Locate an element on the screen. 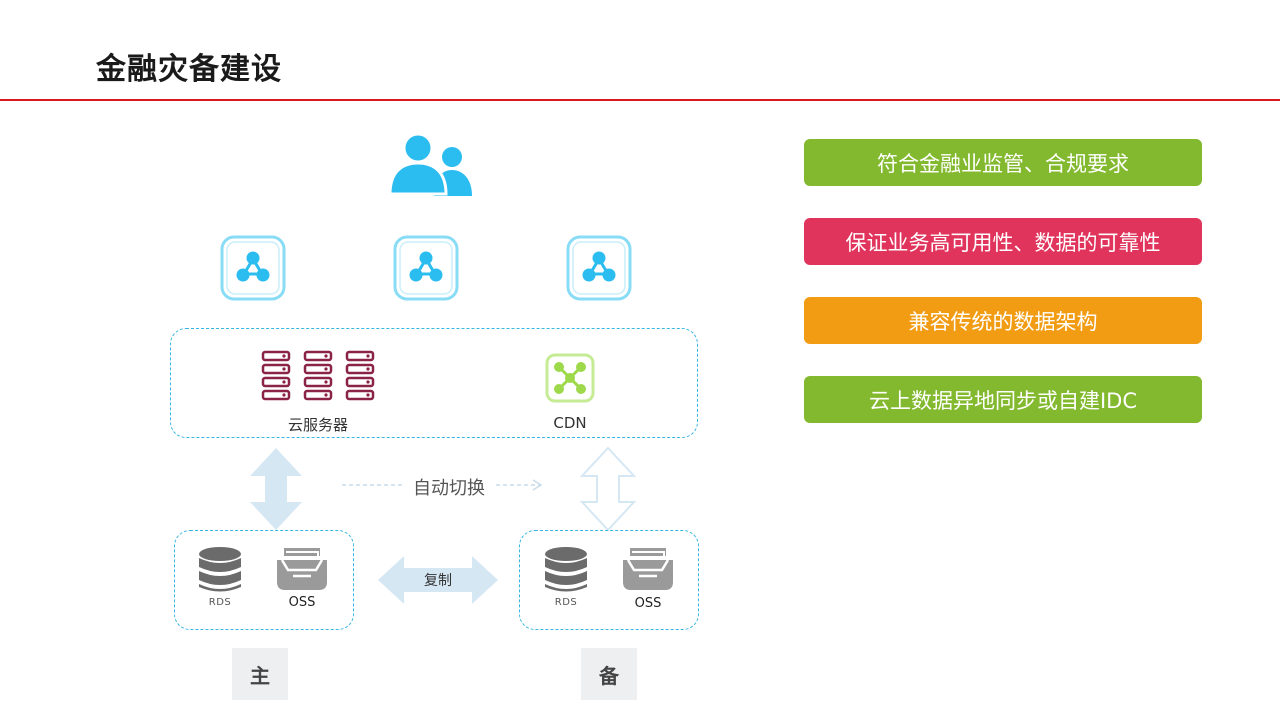  cloud-layer-box is located at coordinates (434, 383).